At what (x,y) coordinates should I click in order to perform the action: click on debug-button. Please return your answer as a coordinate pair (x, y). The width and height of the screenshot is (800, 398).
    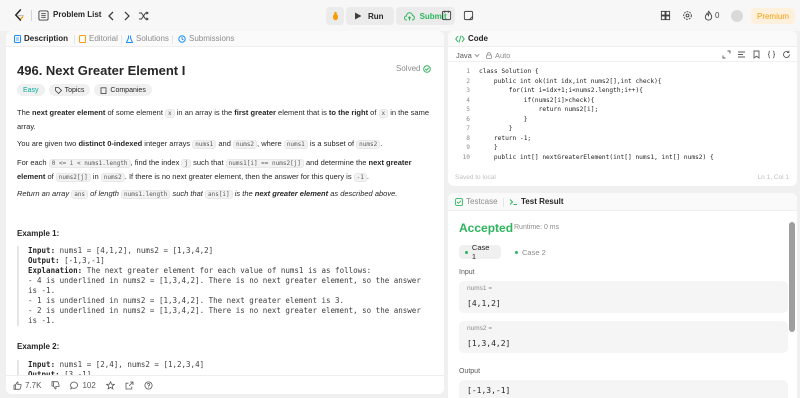
    Looking at the image, I should click on (335, 16).